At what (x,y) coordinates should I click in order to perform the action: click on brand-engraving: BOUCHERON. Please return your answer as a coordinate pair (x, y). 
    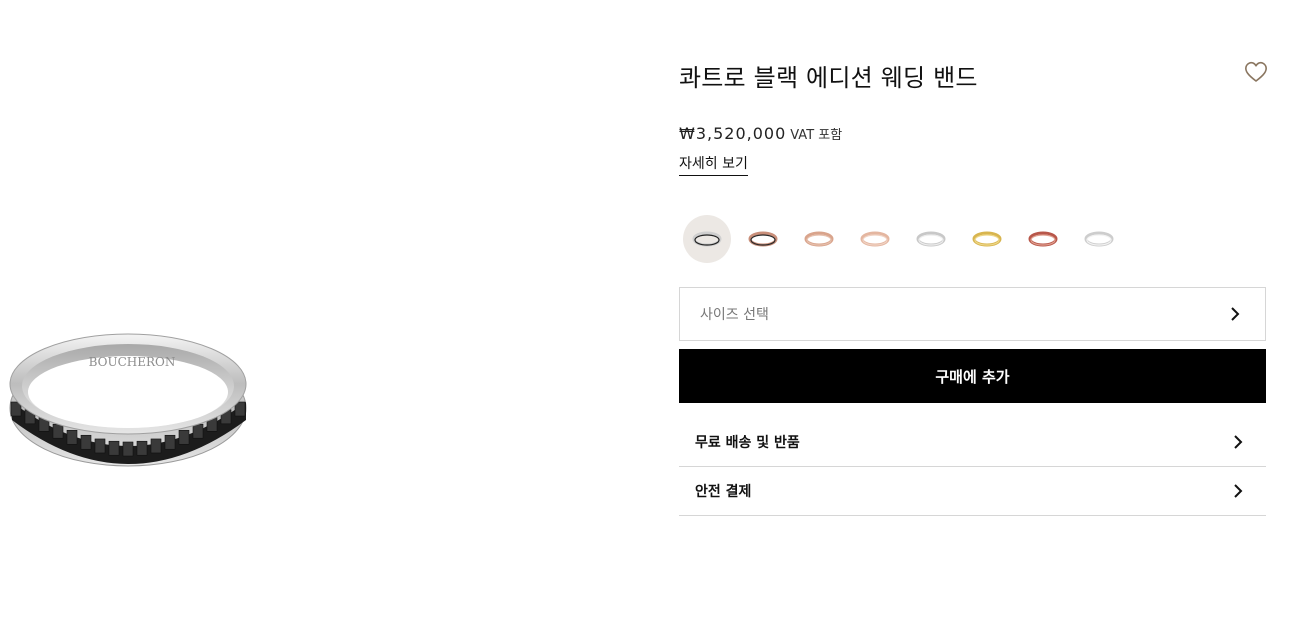
    Looking at the image, I should click on (132, 362).